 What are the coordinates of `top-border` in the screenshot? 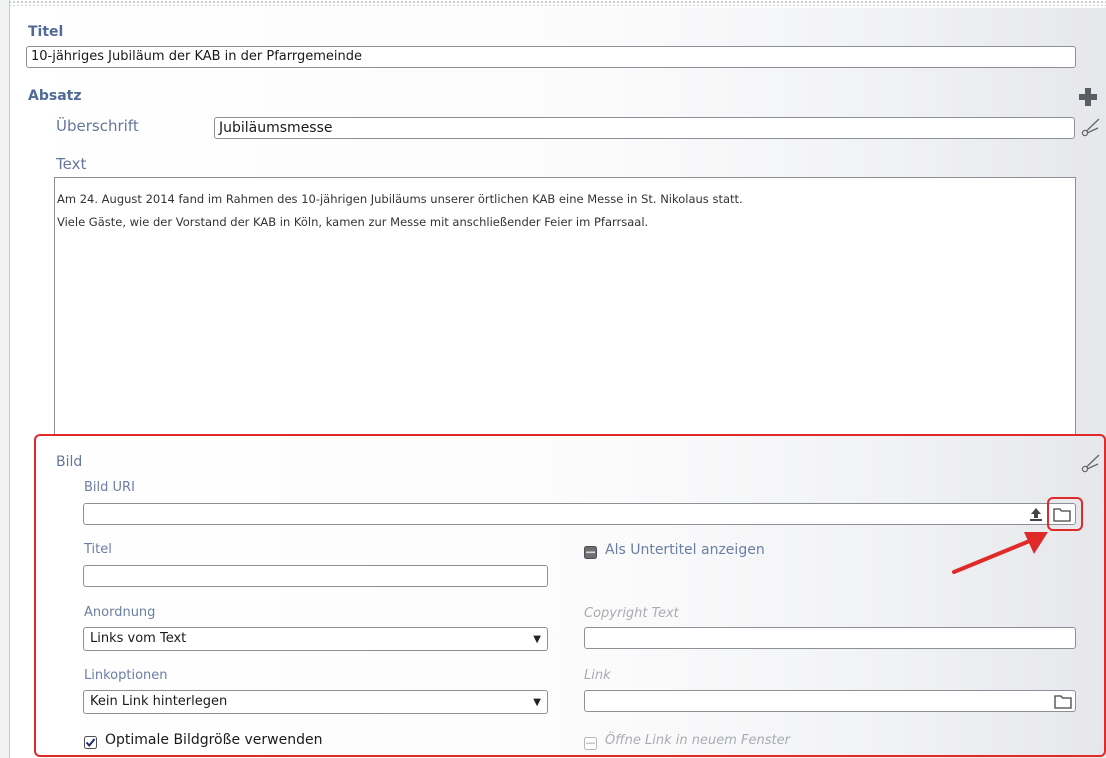 It's located at (553, 3).